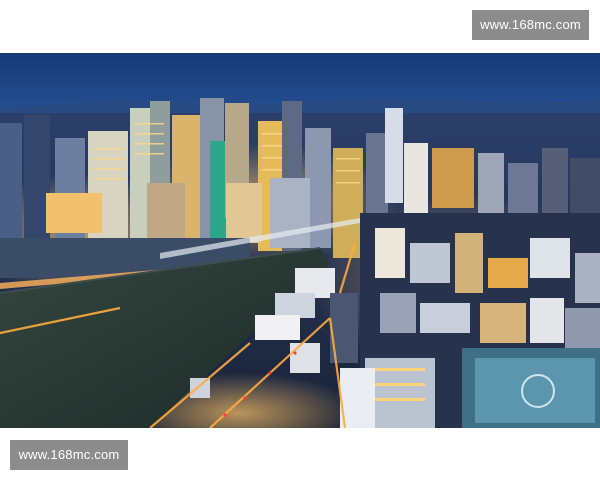 The image size is (600, 480). What do you see at coordinates (530, 25) in the screenshot?
I see `watermark-top: www.168mc.com` at bounding box center [530, 25].